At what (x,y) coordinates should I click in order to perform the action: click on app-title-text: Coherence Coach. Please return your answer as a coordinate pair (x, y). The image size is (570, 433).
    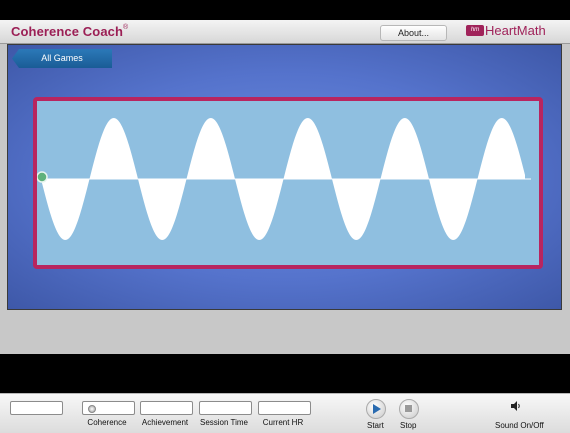
    Looking at the image, I should click on (67, 31).